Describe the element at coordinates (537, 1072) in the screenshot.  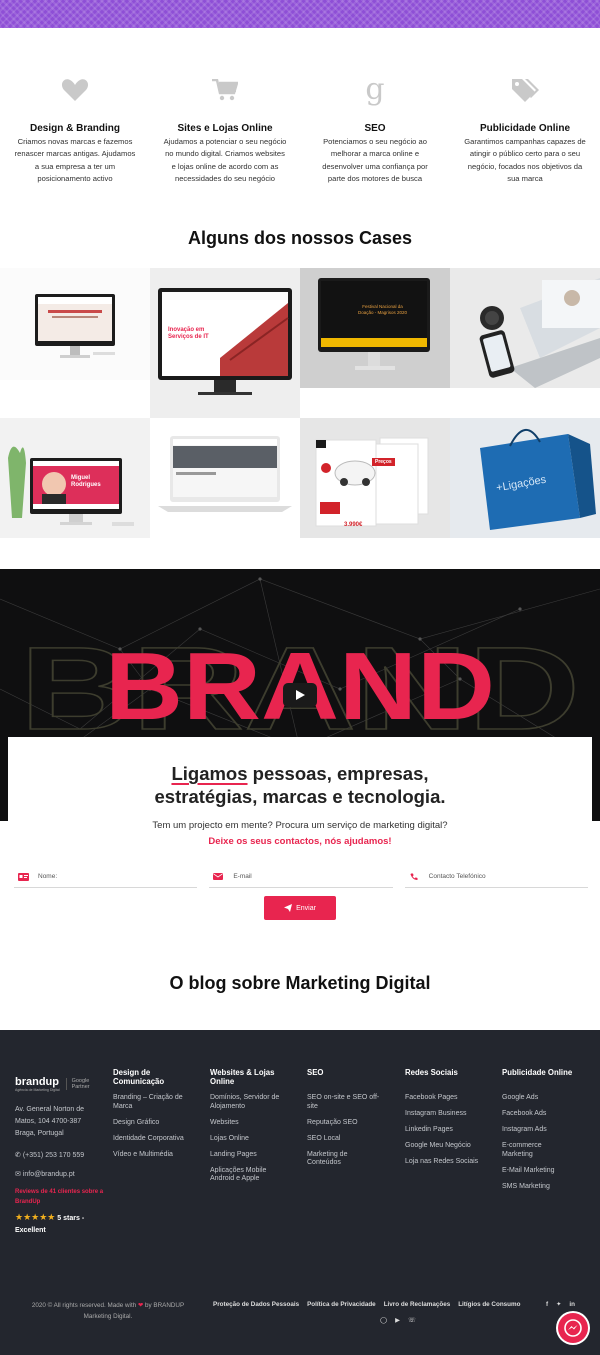
I see `footer-col-title: Publicidade Online` at that location.